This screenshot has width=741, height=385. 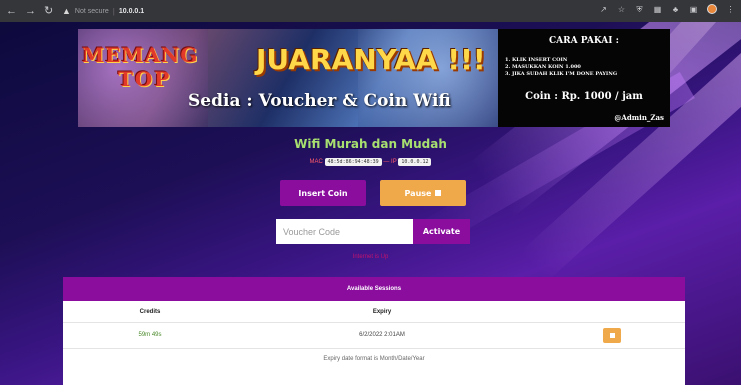 What do you see at coordinates (639, 9) in the screenshot?
I see `shield-icon: ⛨` at bounding box center [639, 9].